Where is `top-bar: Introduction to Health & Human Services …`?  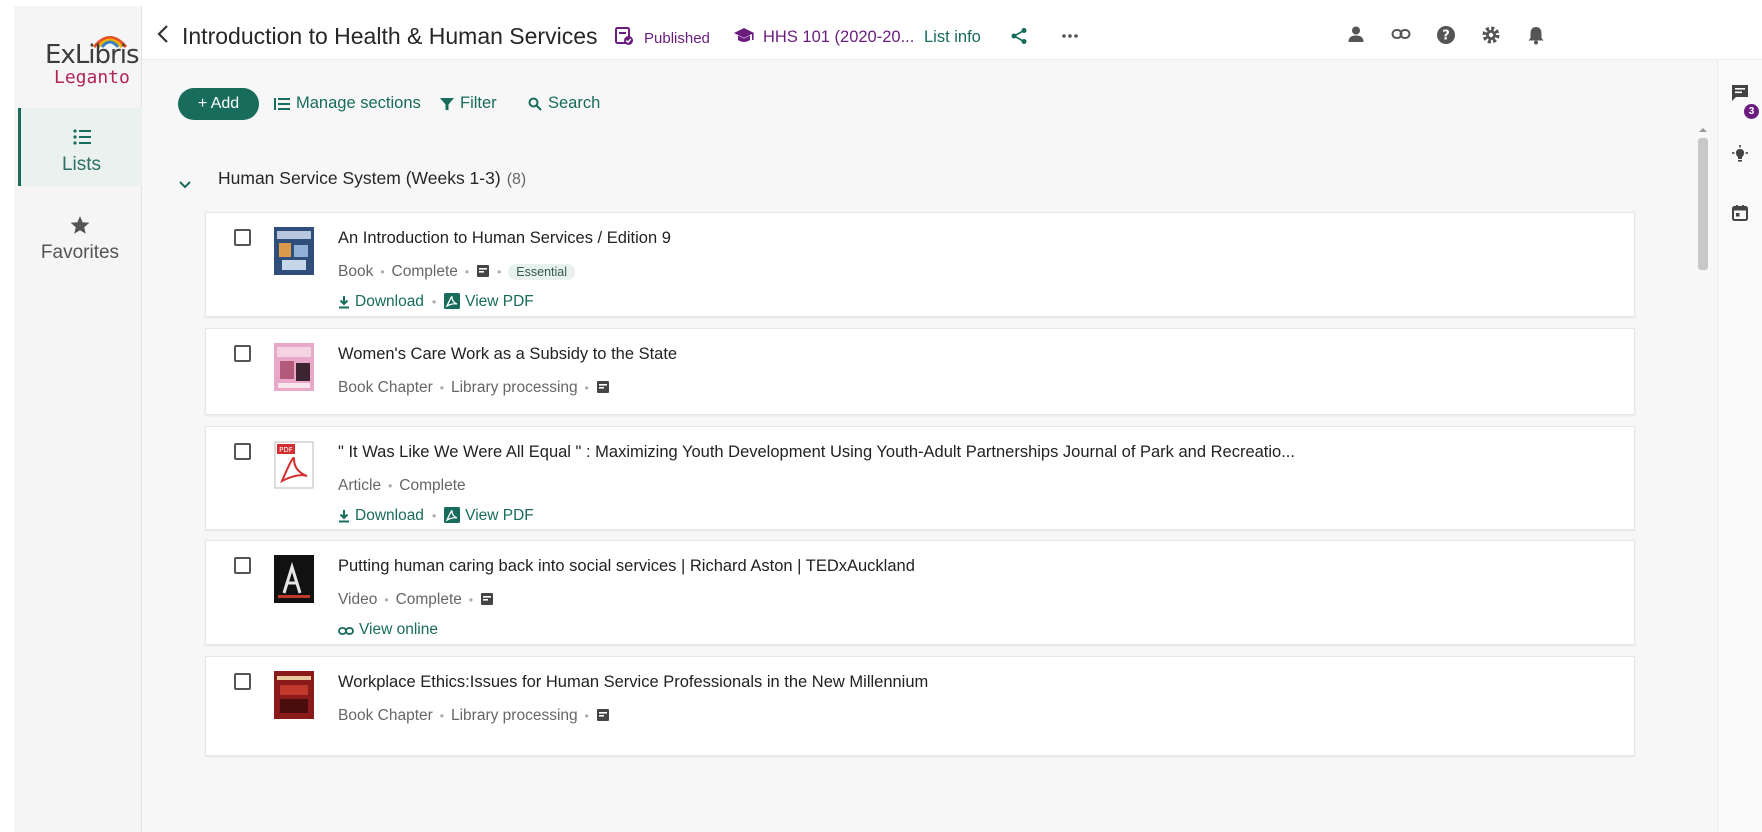
top-bar: Introduction to Health & Human Services … is located at coordinates (952, 33).